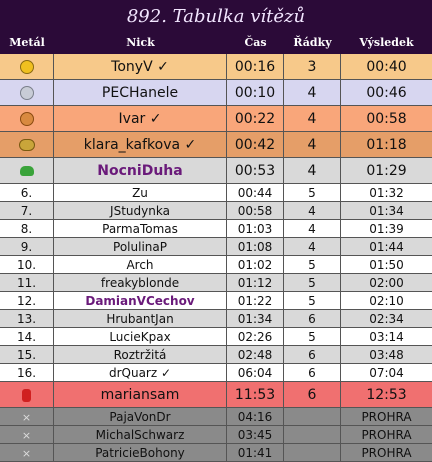 The image size is (432, 462). I want to click on medal-cell: 6., so click(27, 192).